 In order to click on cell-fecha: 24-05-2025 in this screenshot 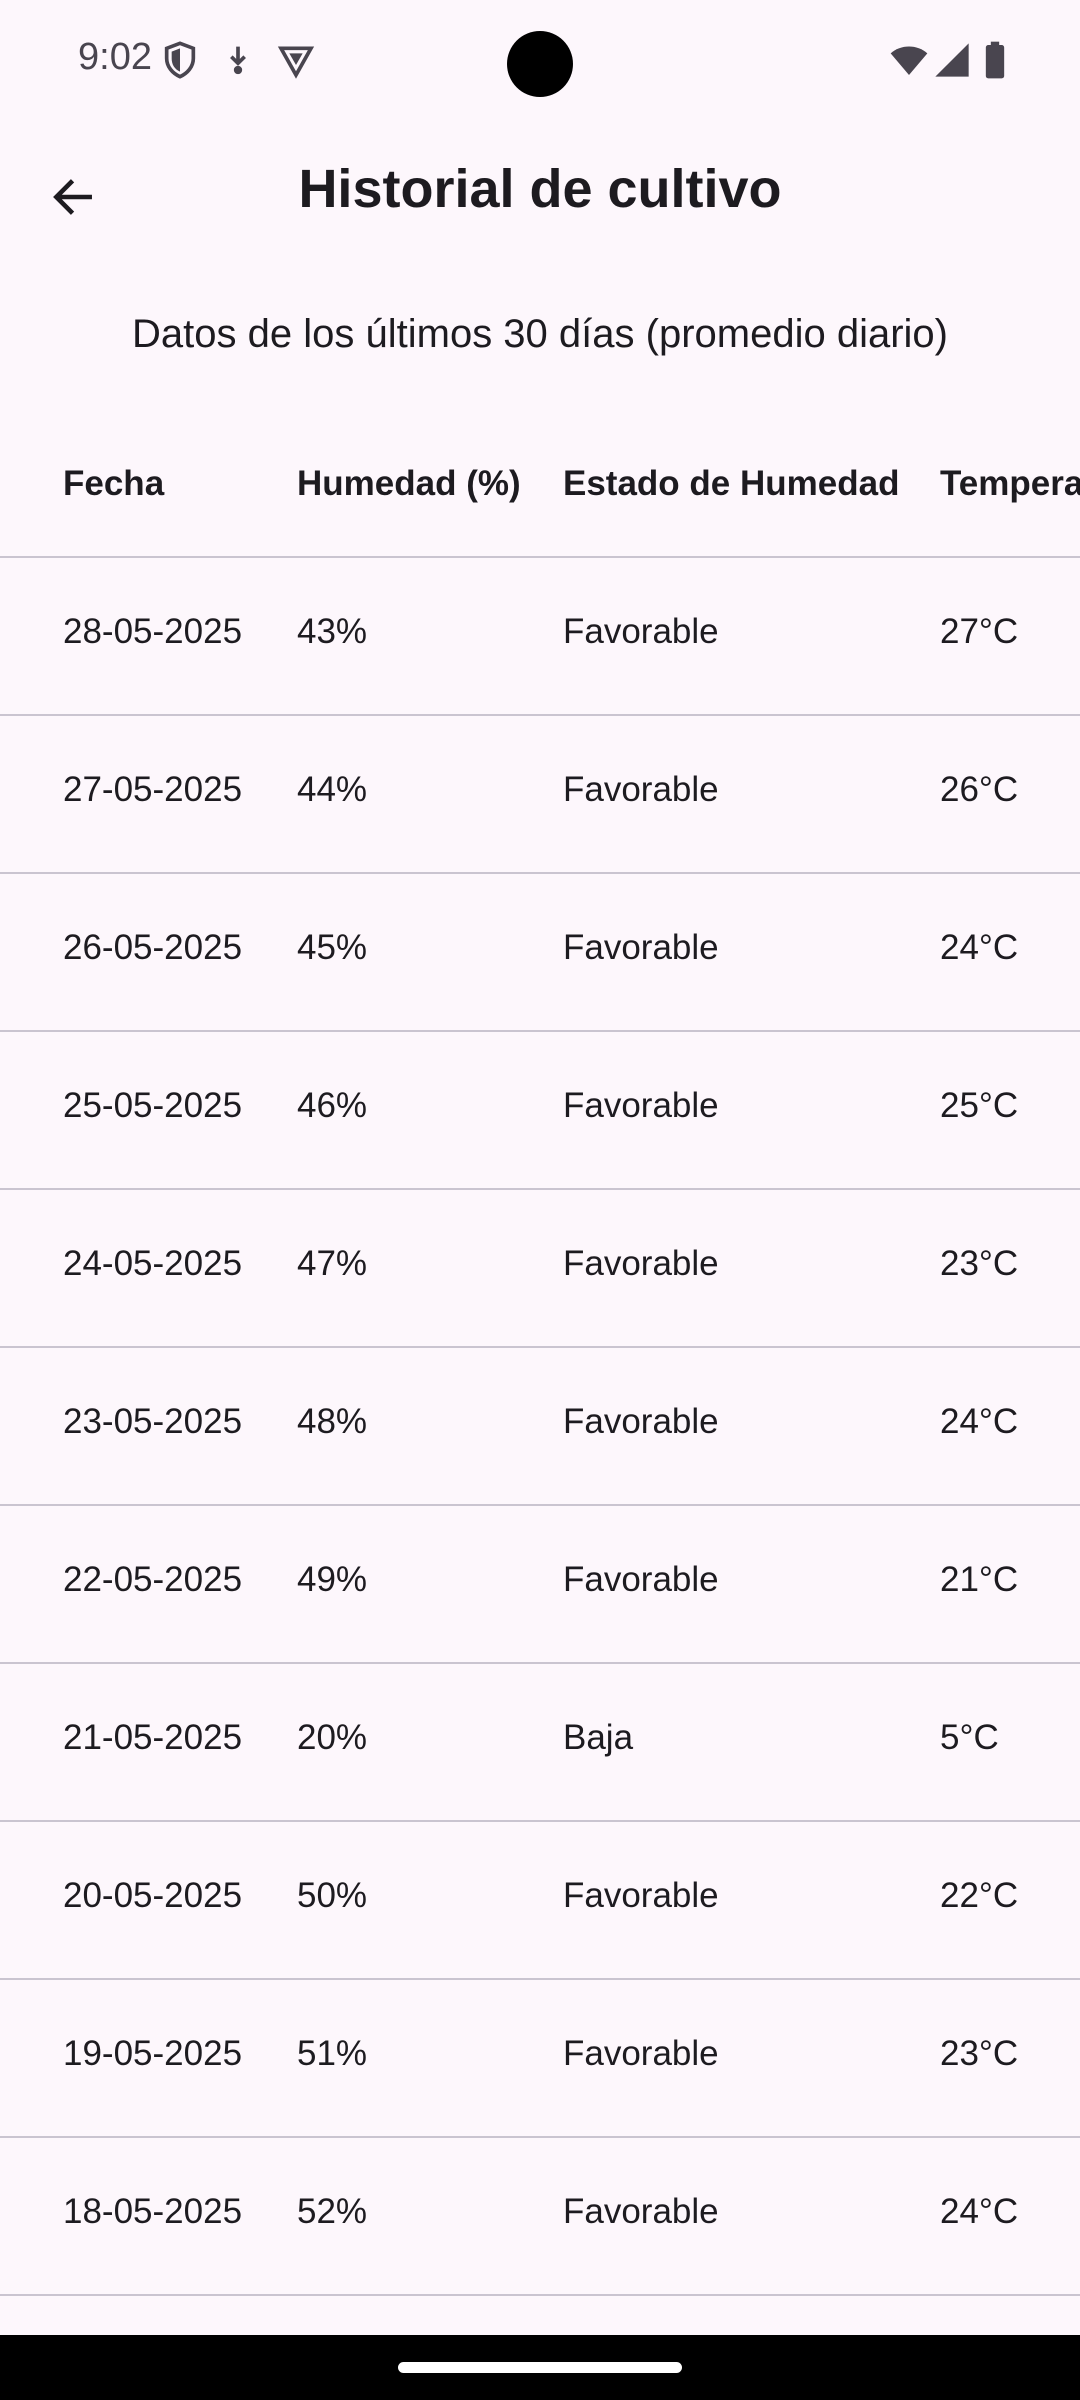, I will do `click(153, 1263)`.